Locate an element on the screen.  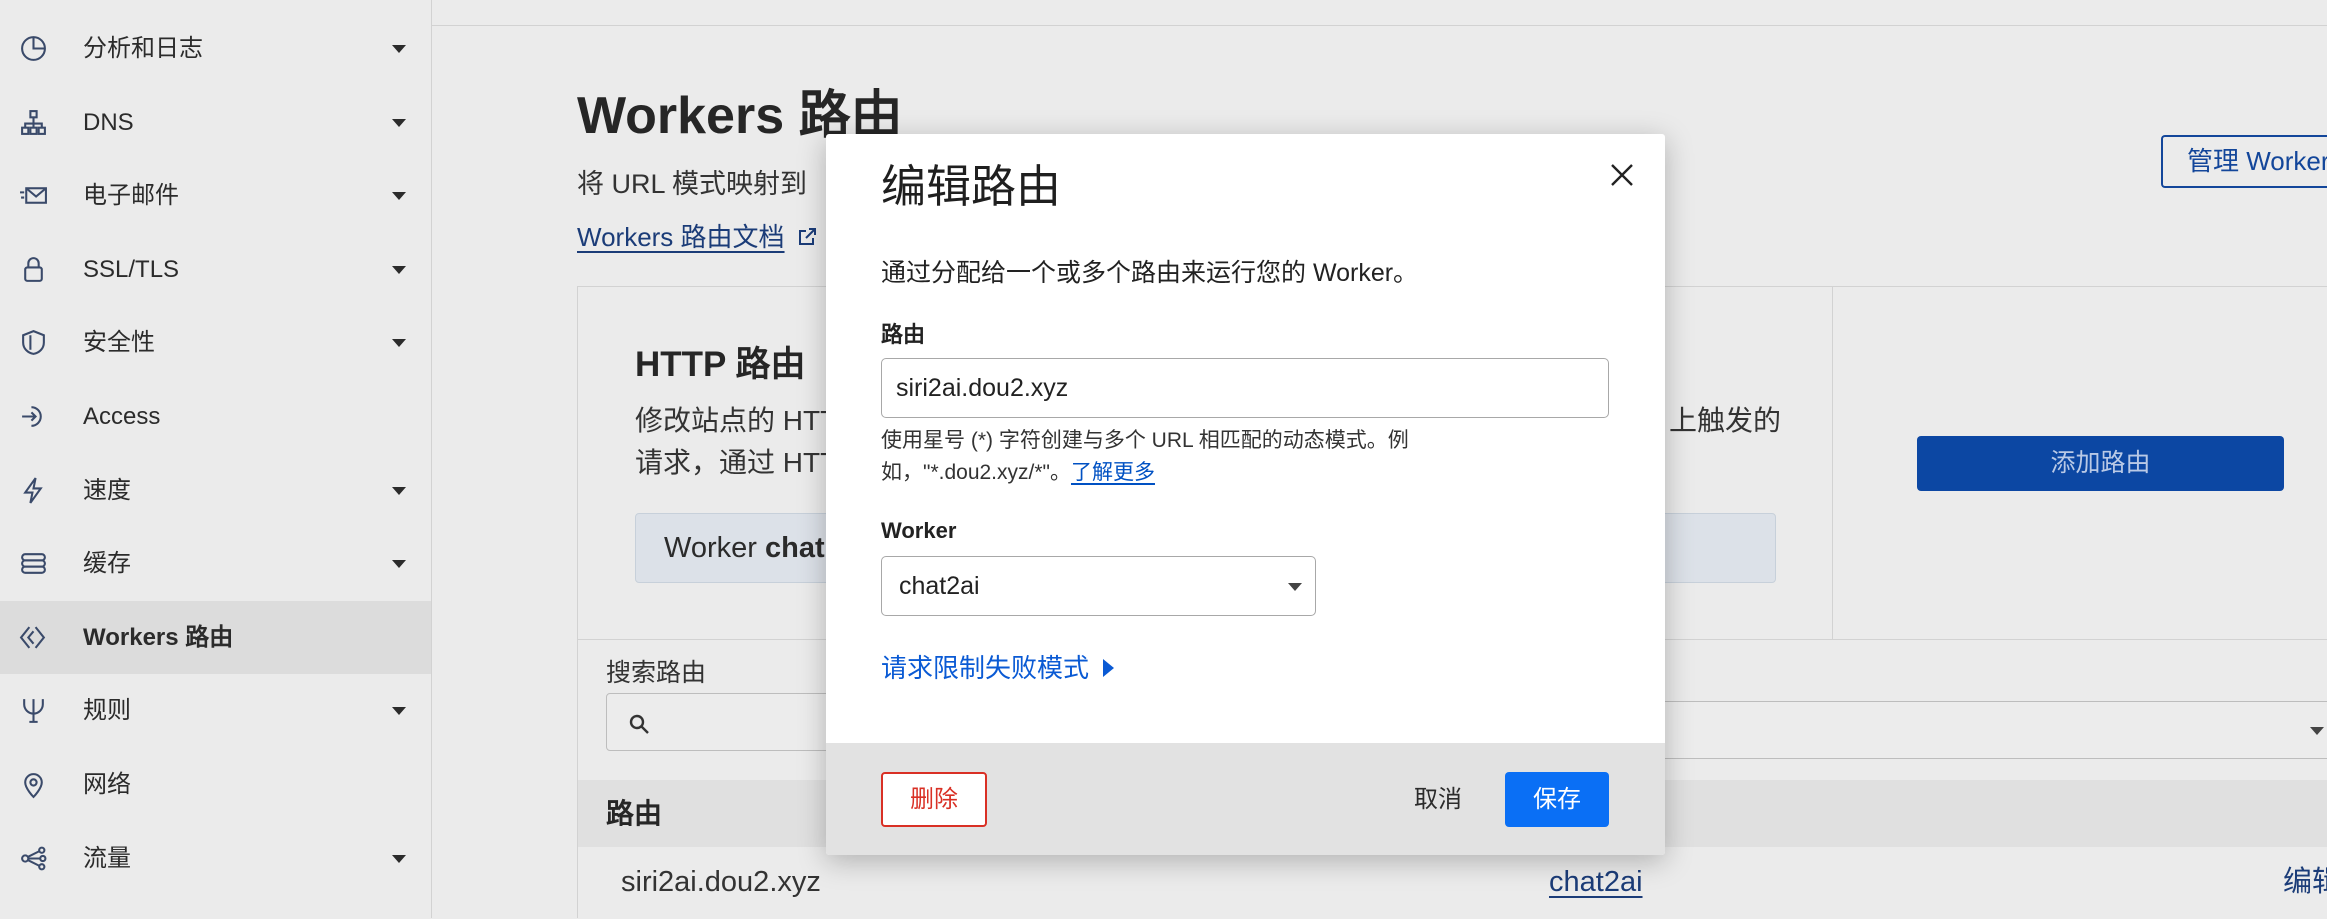
envelope-icon is located at coordinates (33, 195).